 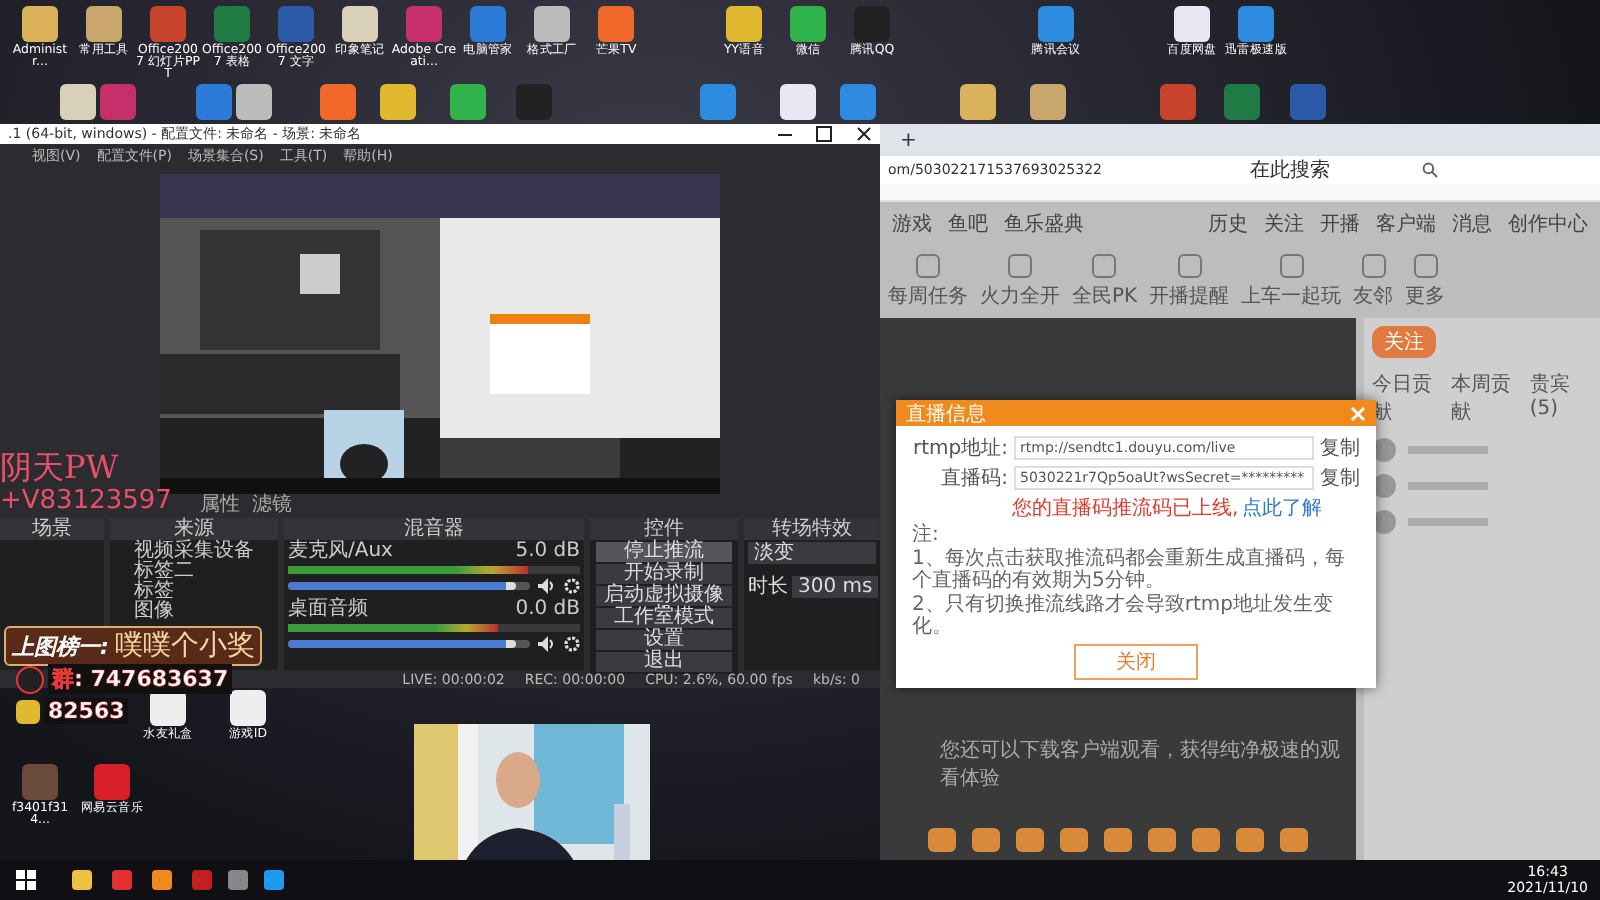 I want to click on feature-link: 上车一起玩, so click(x=1291, y=296).